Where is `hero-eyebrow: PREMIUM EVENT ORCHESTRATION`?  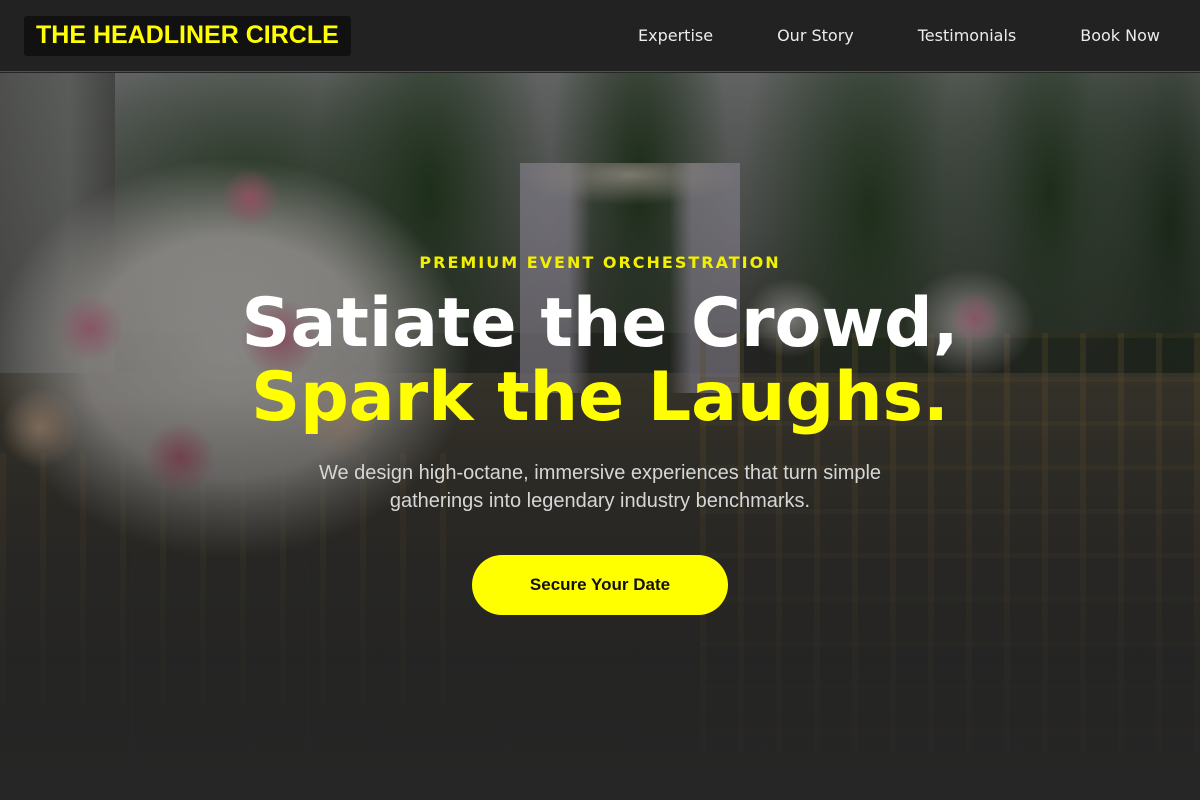
hero-eyebrow: PREMIUM EVENT ORCHESTRATION is located at coordinates (600, 262).